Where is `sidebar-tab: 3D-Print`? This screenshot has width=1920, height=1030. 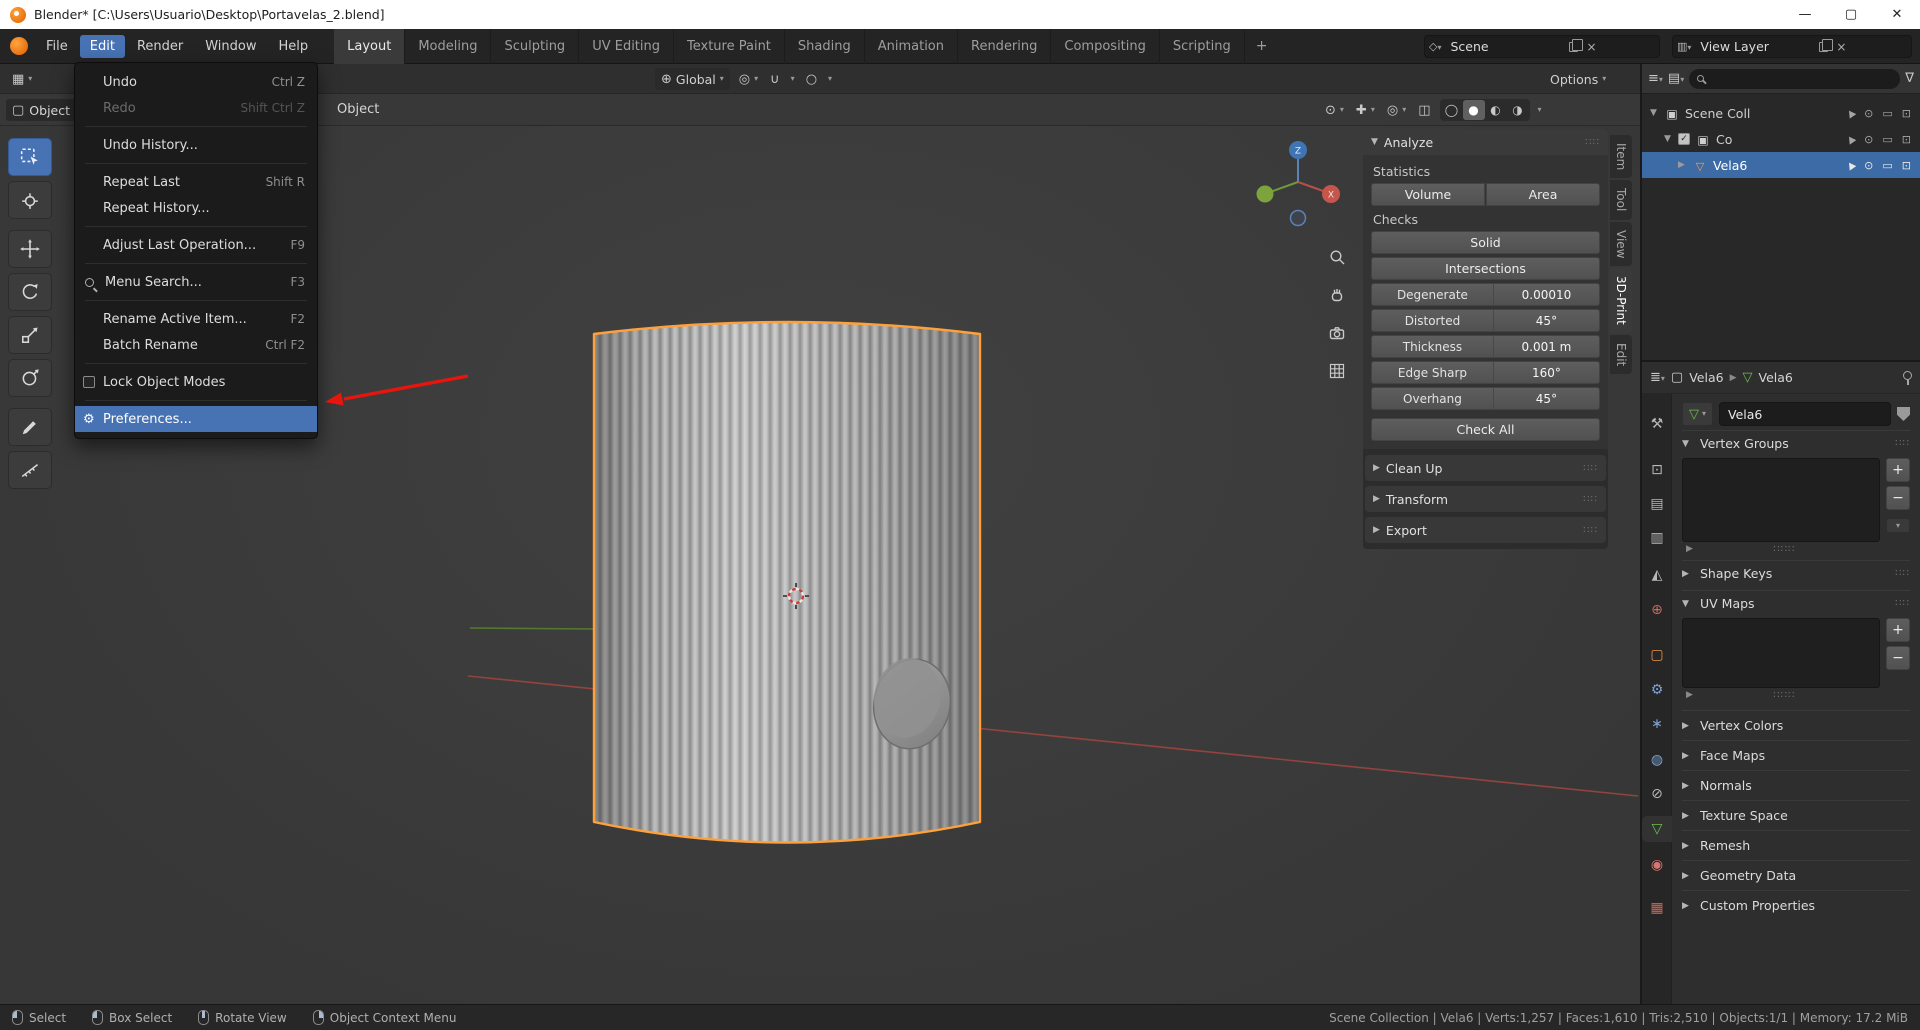
sidebar-tab: 3D-Print is located at coordinates (1621, 300).